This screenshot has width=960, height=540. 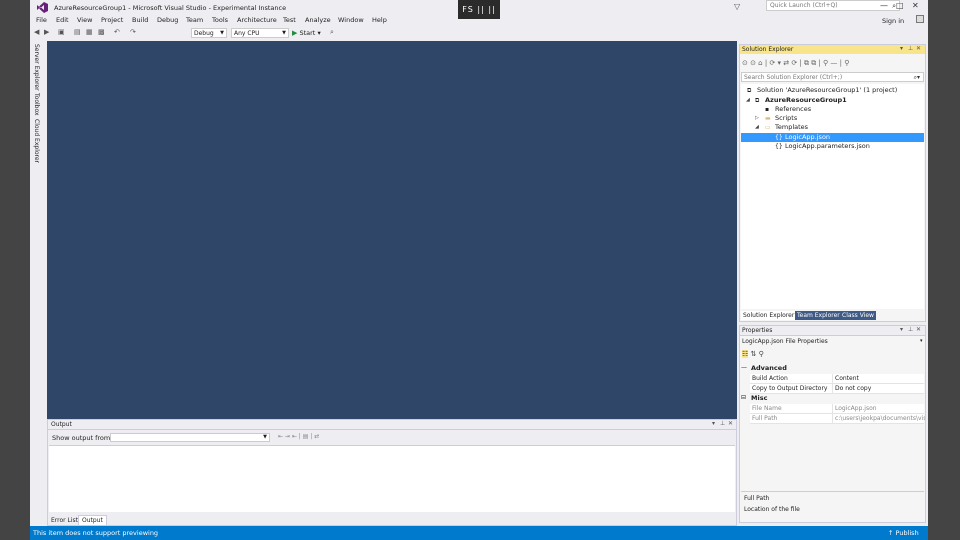 I want to click on property-value: c:\users\jeokpa\documents\vis, so click(x=878, y=418).